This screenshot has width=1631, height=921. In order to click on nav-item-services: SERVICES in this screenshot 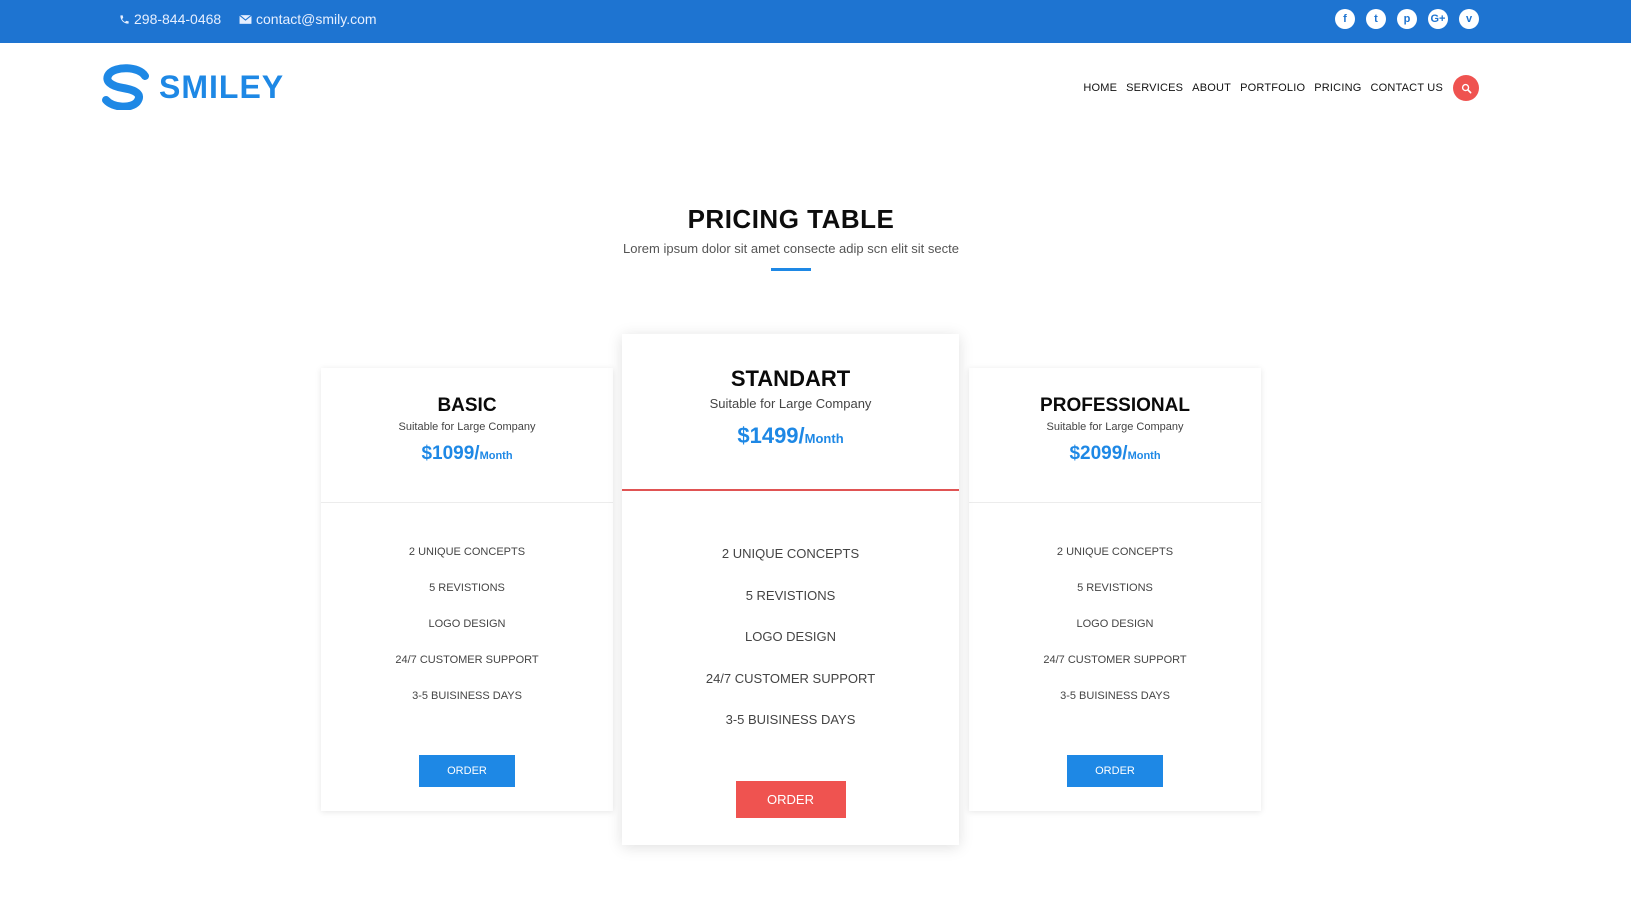, I will do `click(1154, 88)`.